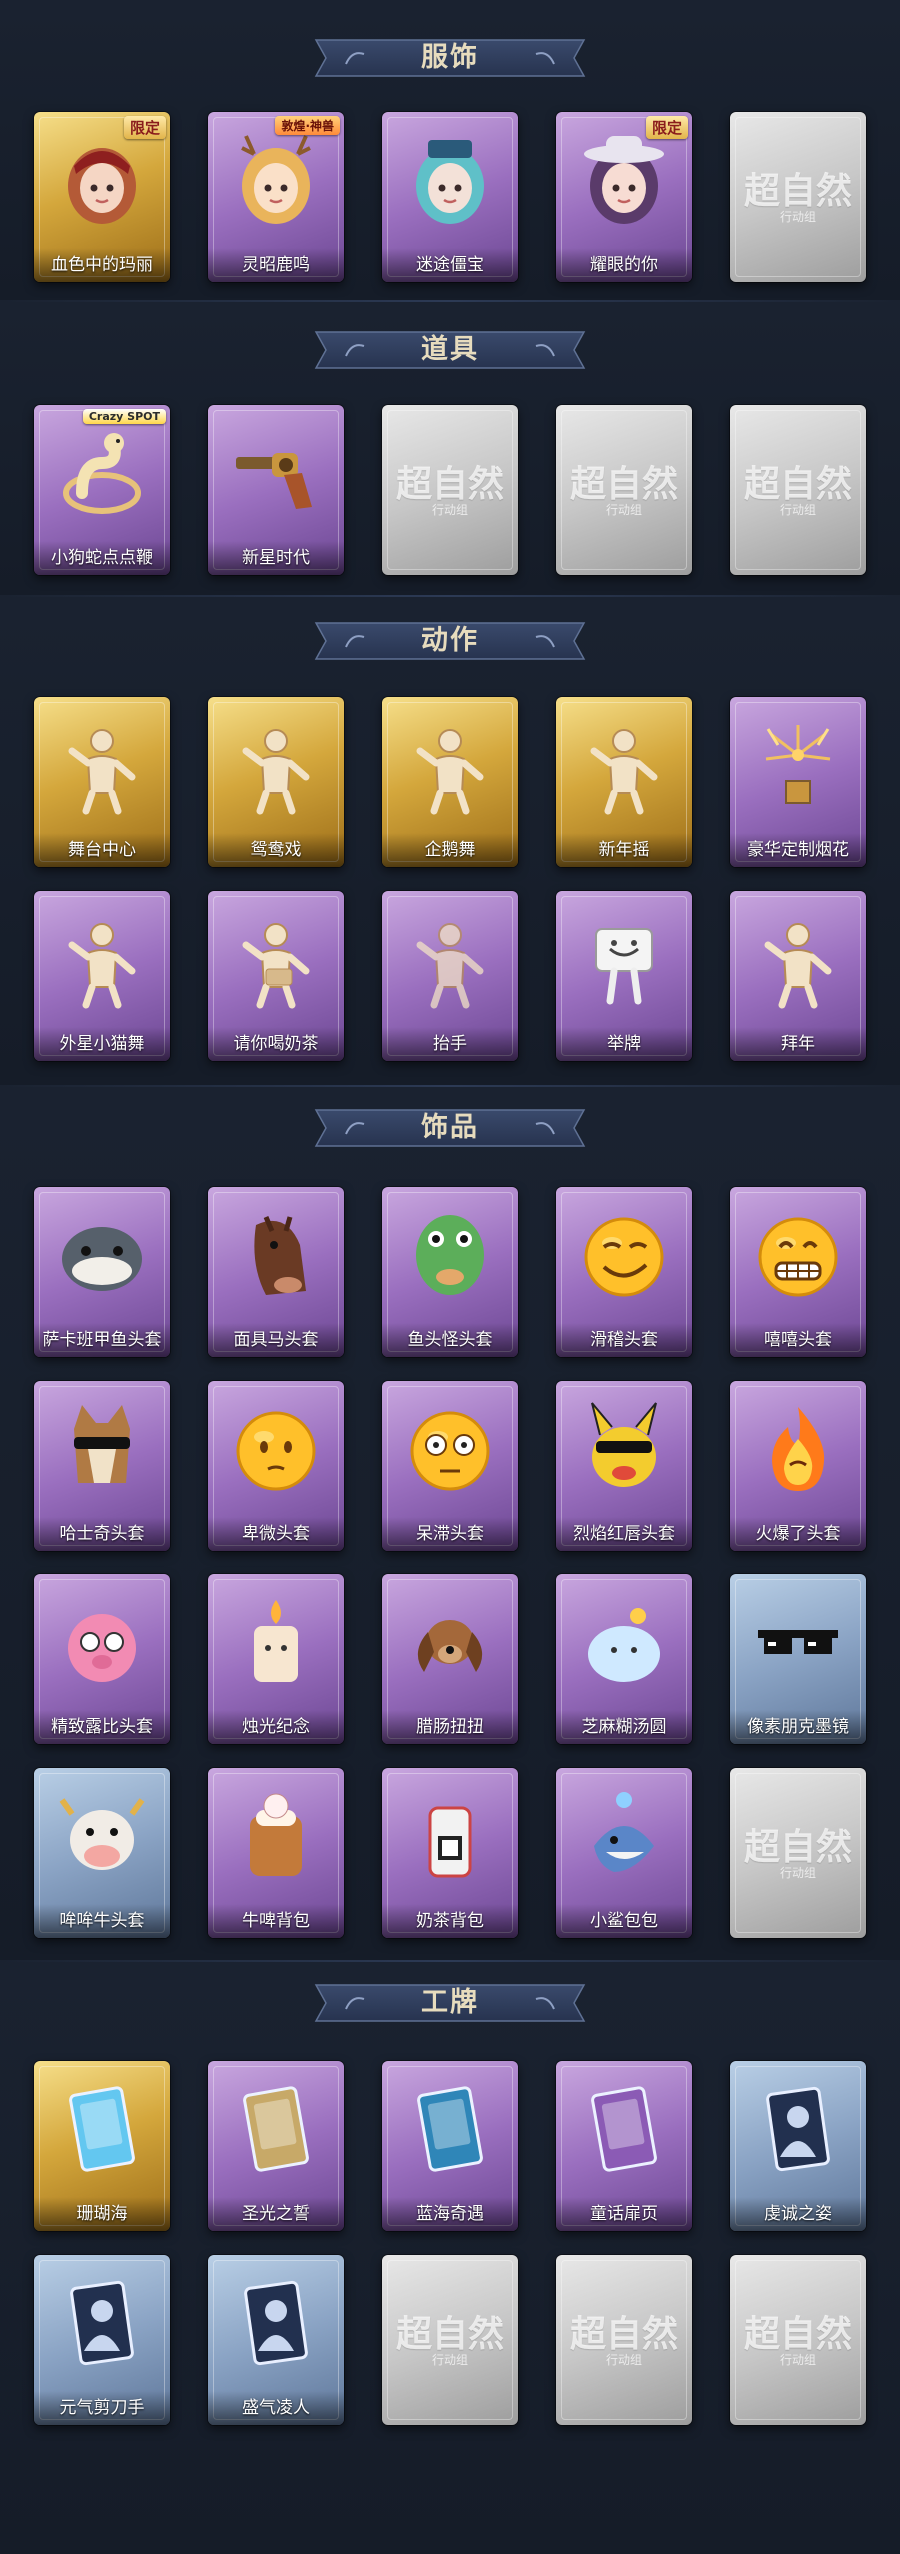 The width and height of the screenshot is (900, 2554). Describe the element at coordinates (307, 125) in the screenshot. I see `item-tag-badge: 敦煌·神兽` at that location.